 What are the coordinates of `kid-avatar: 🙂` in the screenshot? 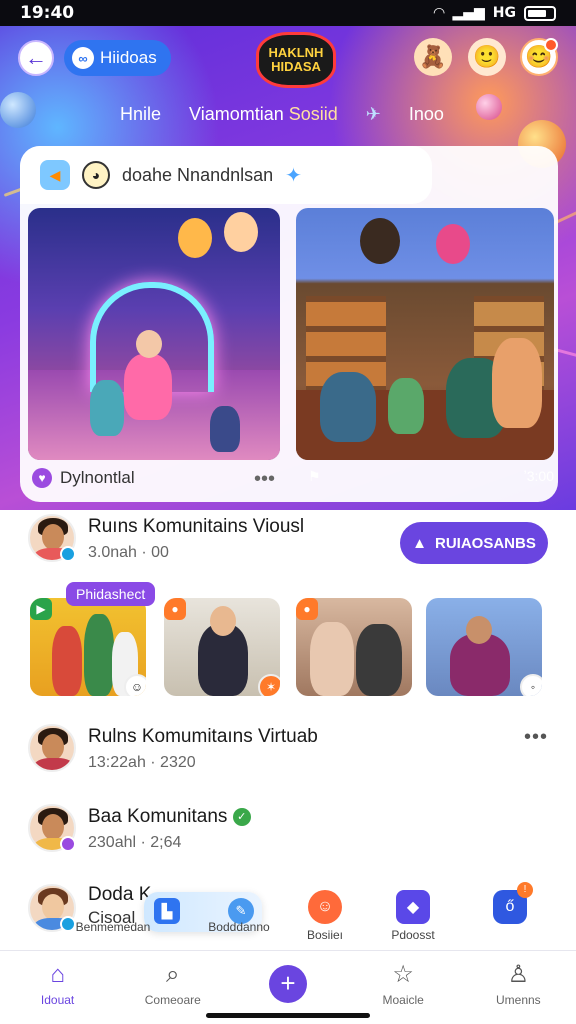 It's located at (487, 57).